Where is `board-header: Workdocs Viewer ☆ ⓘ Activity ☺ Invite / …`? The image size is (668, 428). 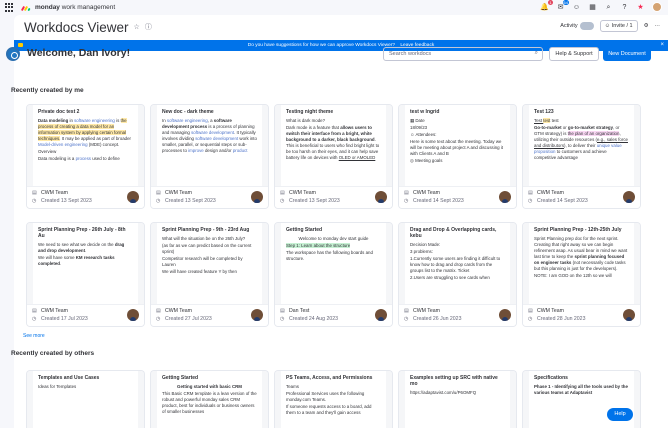
board-header: Workdocs Viewer ☆ ⓘ Activity ☺ Invite / … is located at coordinates (341, 27).